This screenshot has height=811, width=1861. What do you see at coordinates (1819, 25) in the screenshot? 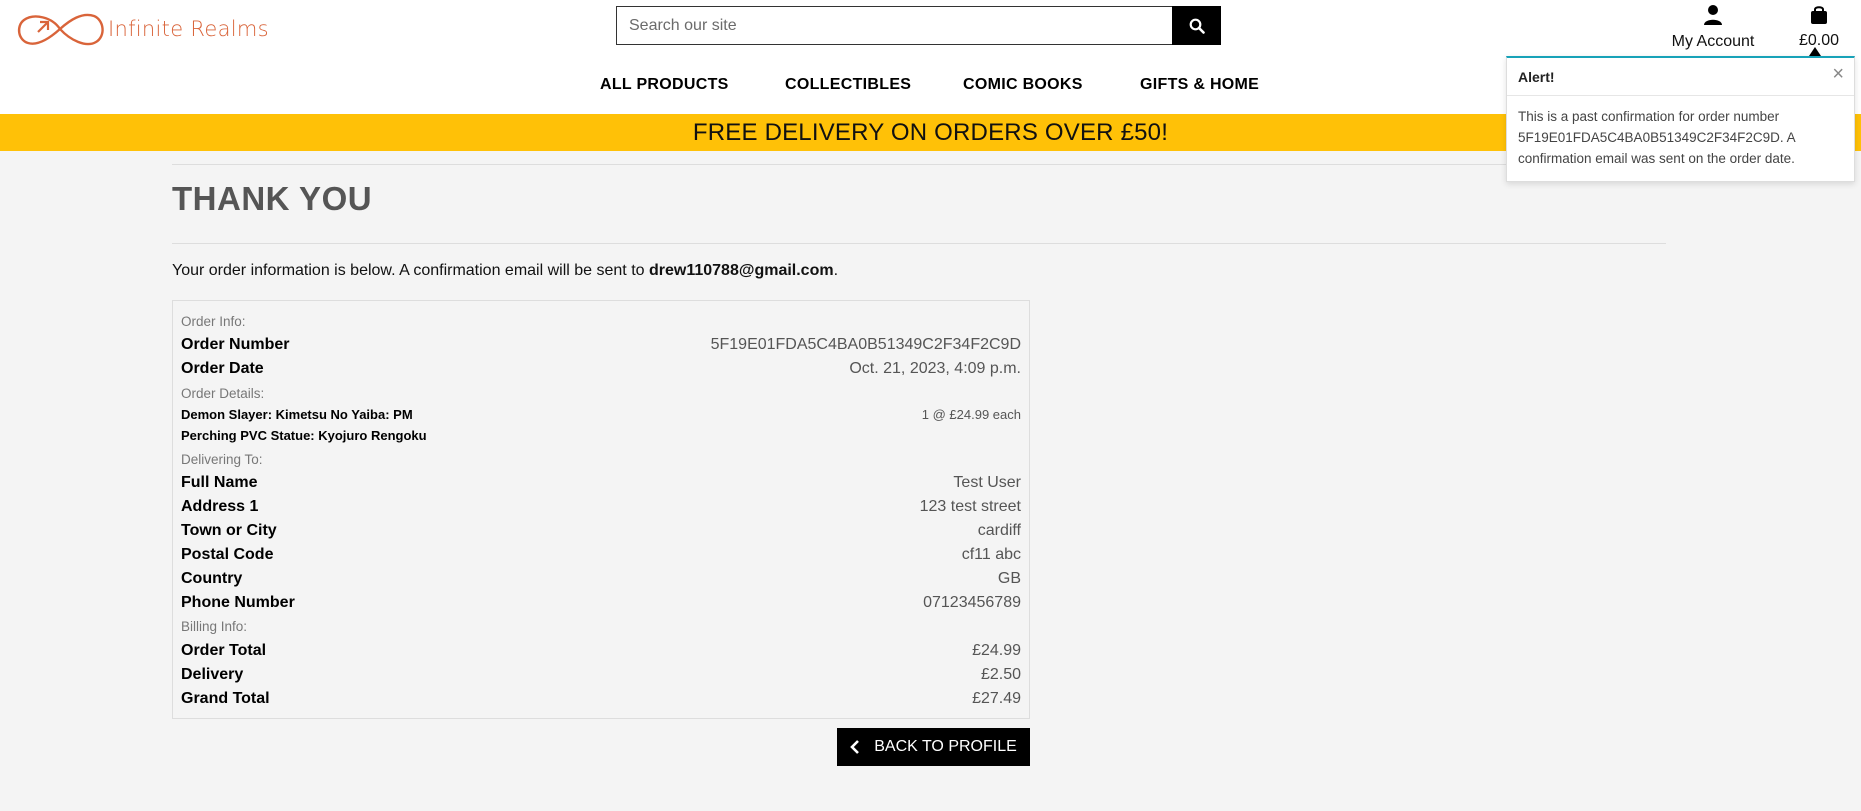
I see `shopping-bag-link: £0.00` at bounding box center [1819, 25].